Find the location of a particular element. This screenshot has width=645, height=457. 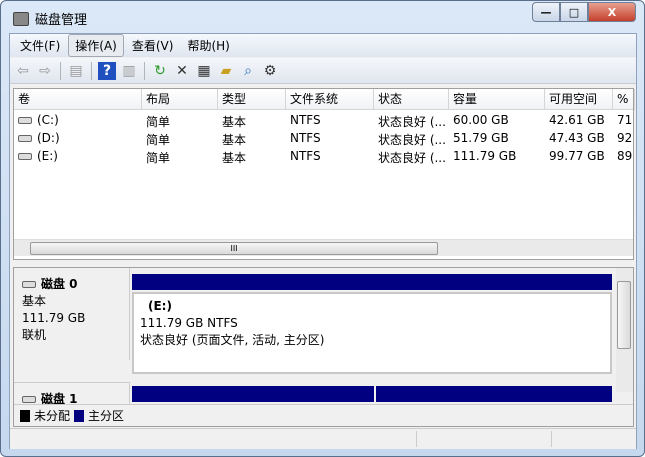

disk-icon is located at coordinates (29, 399).